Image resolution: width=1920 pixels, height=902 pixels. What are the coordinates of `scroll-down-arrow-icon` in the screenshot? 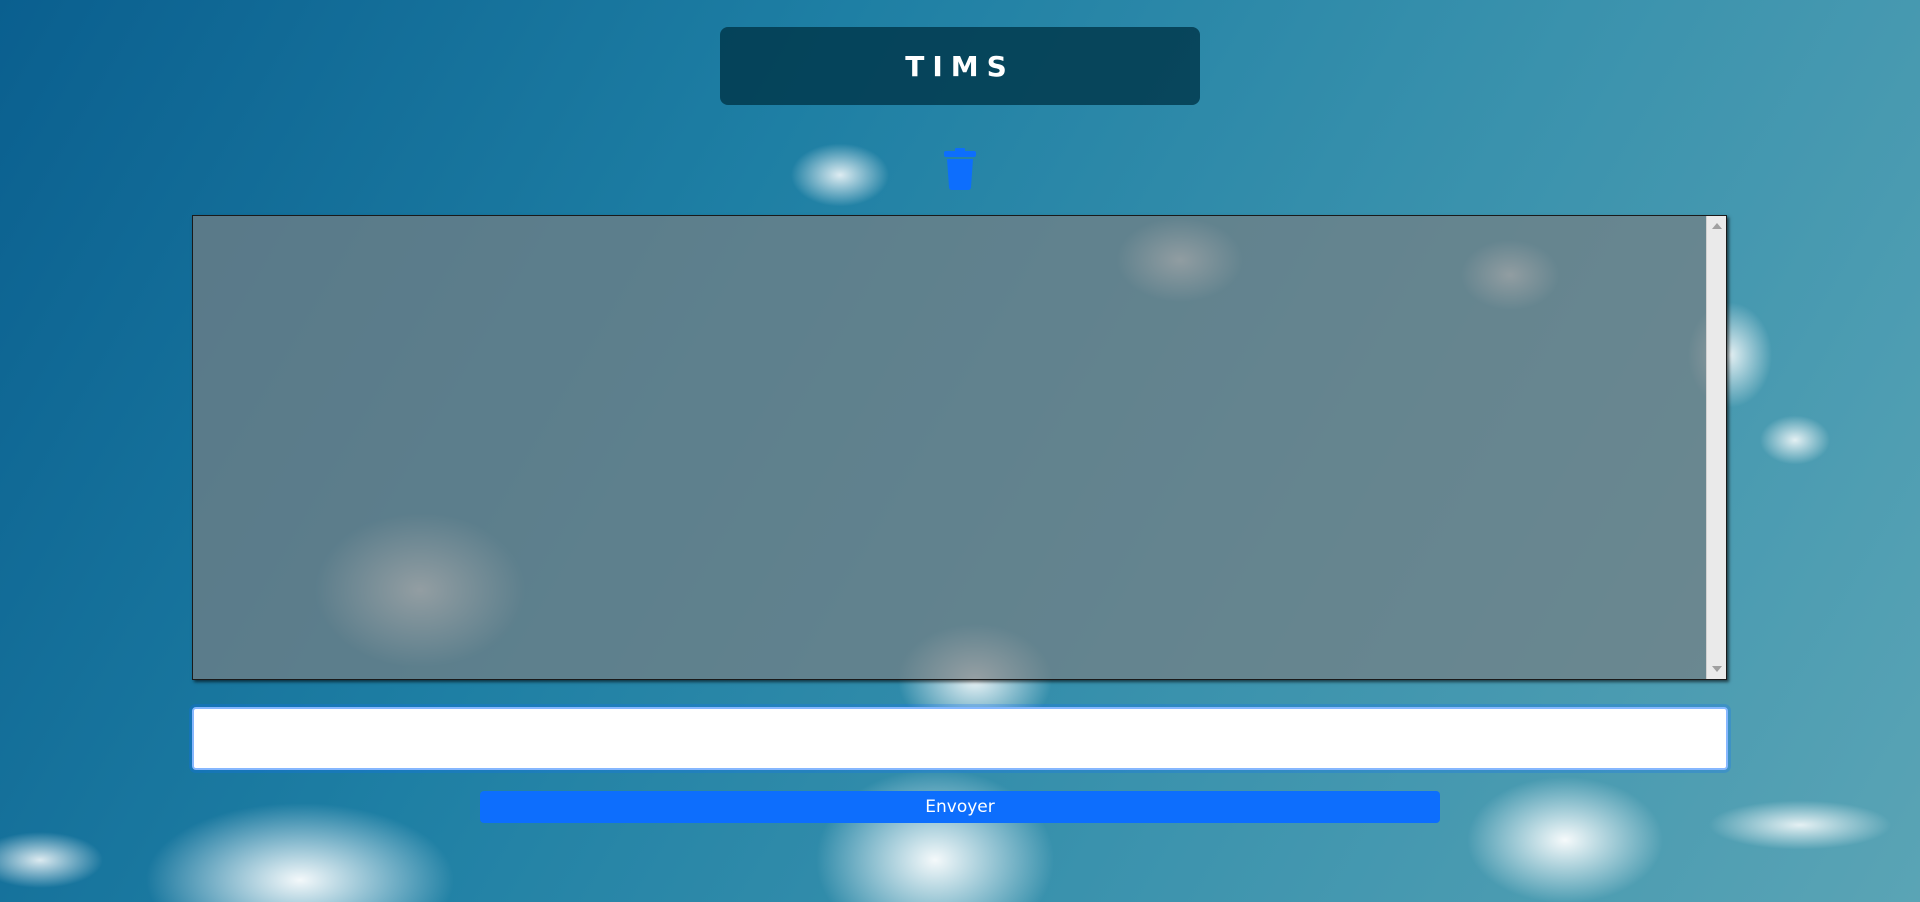 It's located at (1717, 669).